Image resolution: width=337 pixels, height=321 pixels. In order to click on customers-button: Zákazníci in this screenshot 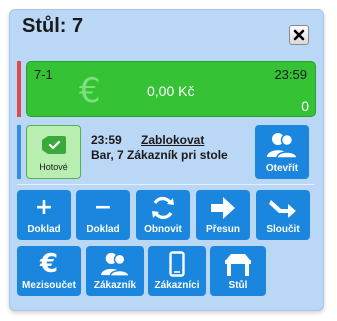, I will do `click(177, 271)`.